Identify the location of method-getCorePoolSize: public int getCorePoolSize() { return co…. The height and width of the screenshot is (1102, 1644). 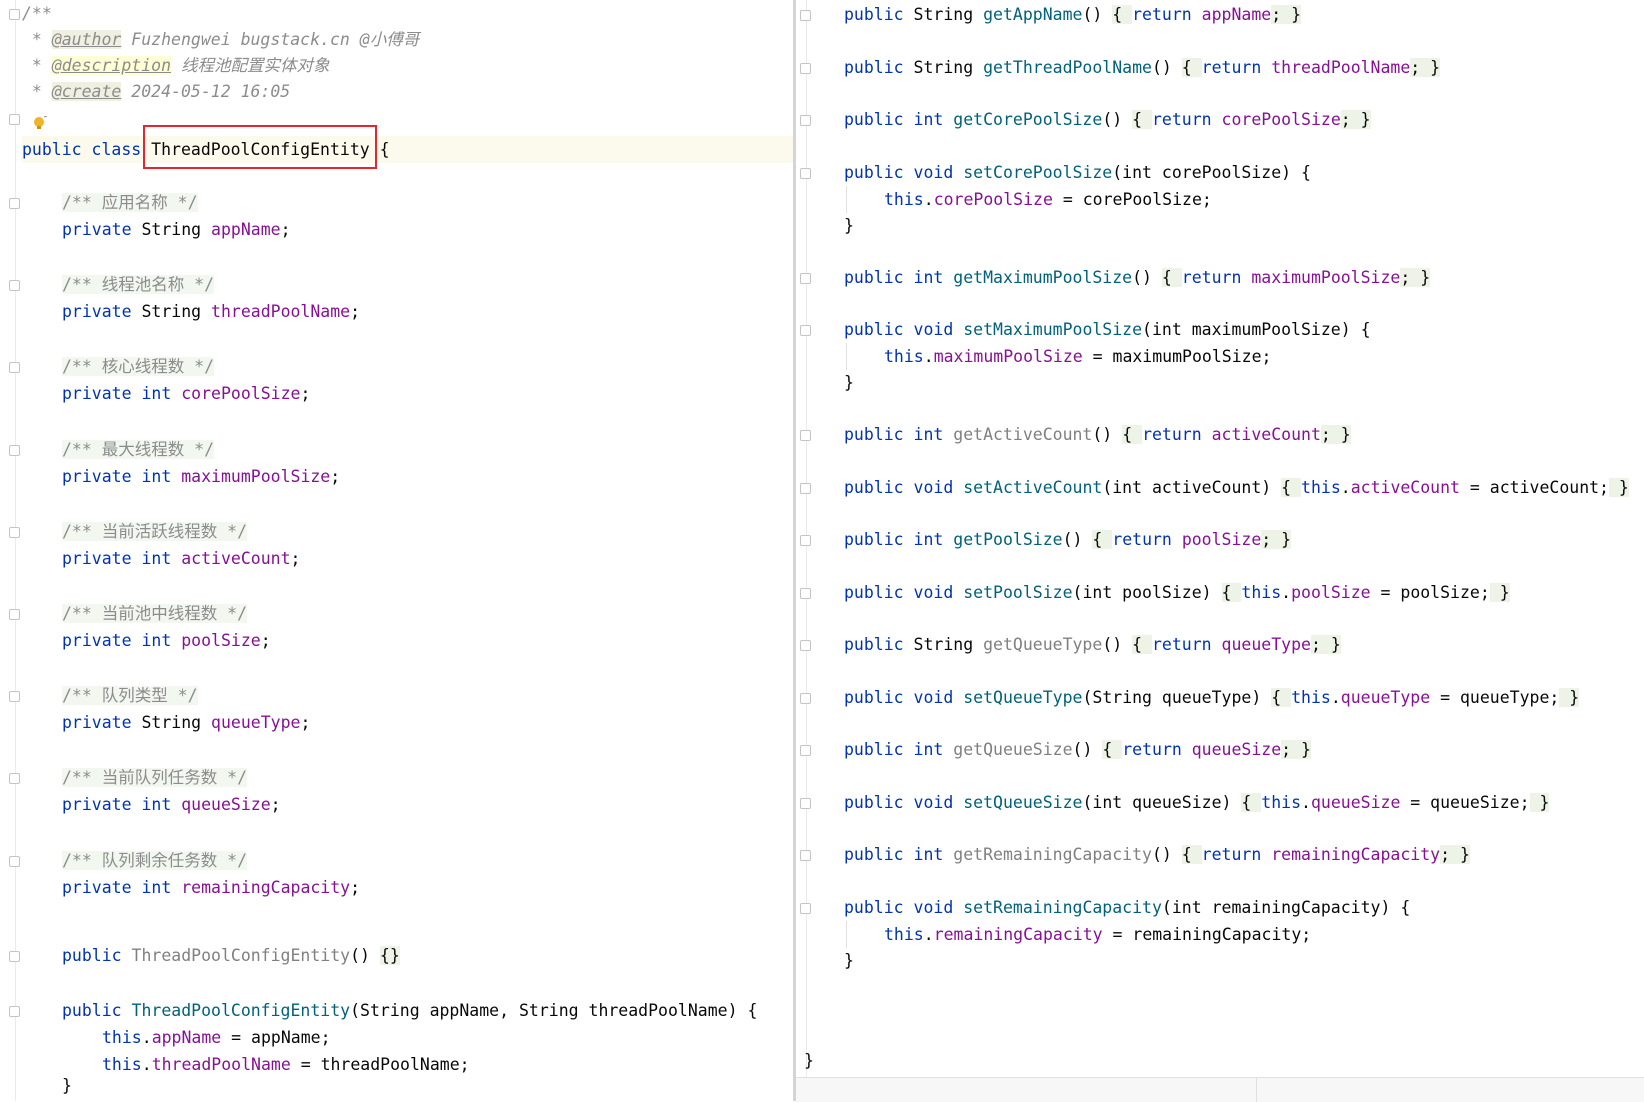
(1107, 119).